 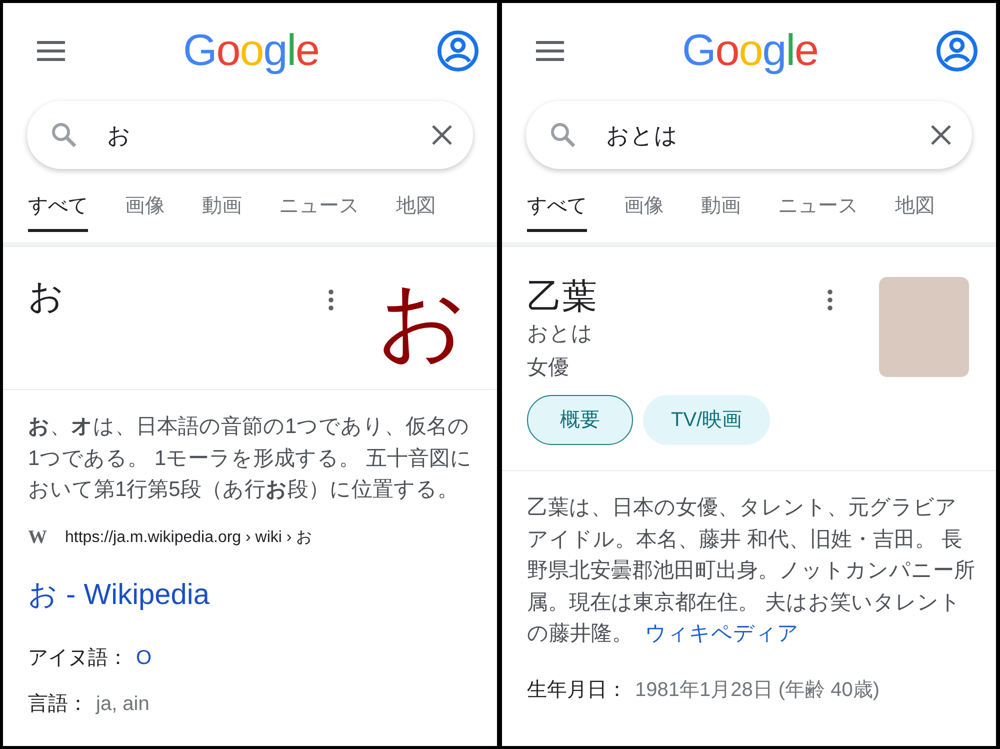 I want to click on card-title: お, so click(x=46, y=297).